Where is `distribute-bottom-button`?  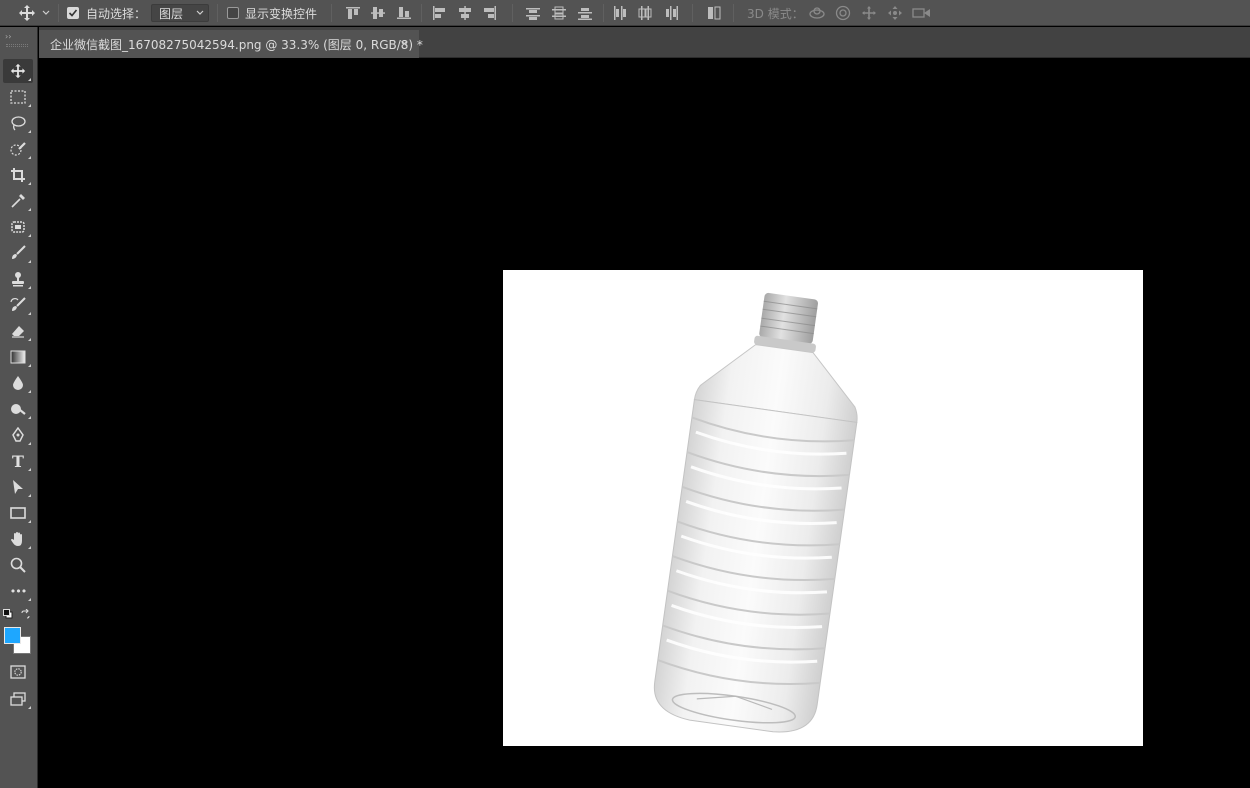 distribute-bottom-button is located at coordinates (585, 13).